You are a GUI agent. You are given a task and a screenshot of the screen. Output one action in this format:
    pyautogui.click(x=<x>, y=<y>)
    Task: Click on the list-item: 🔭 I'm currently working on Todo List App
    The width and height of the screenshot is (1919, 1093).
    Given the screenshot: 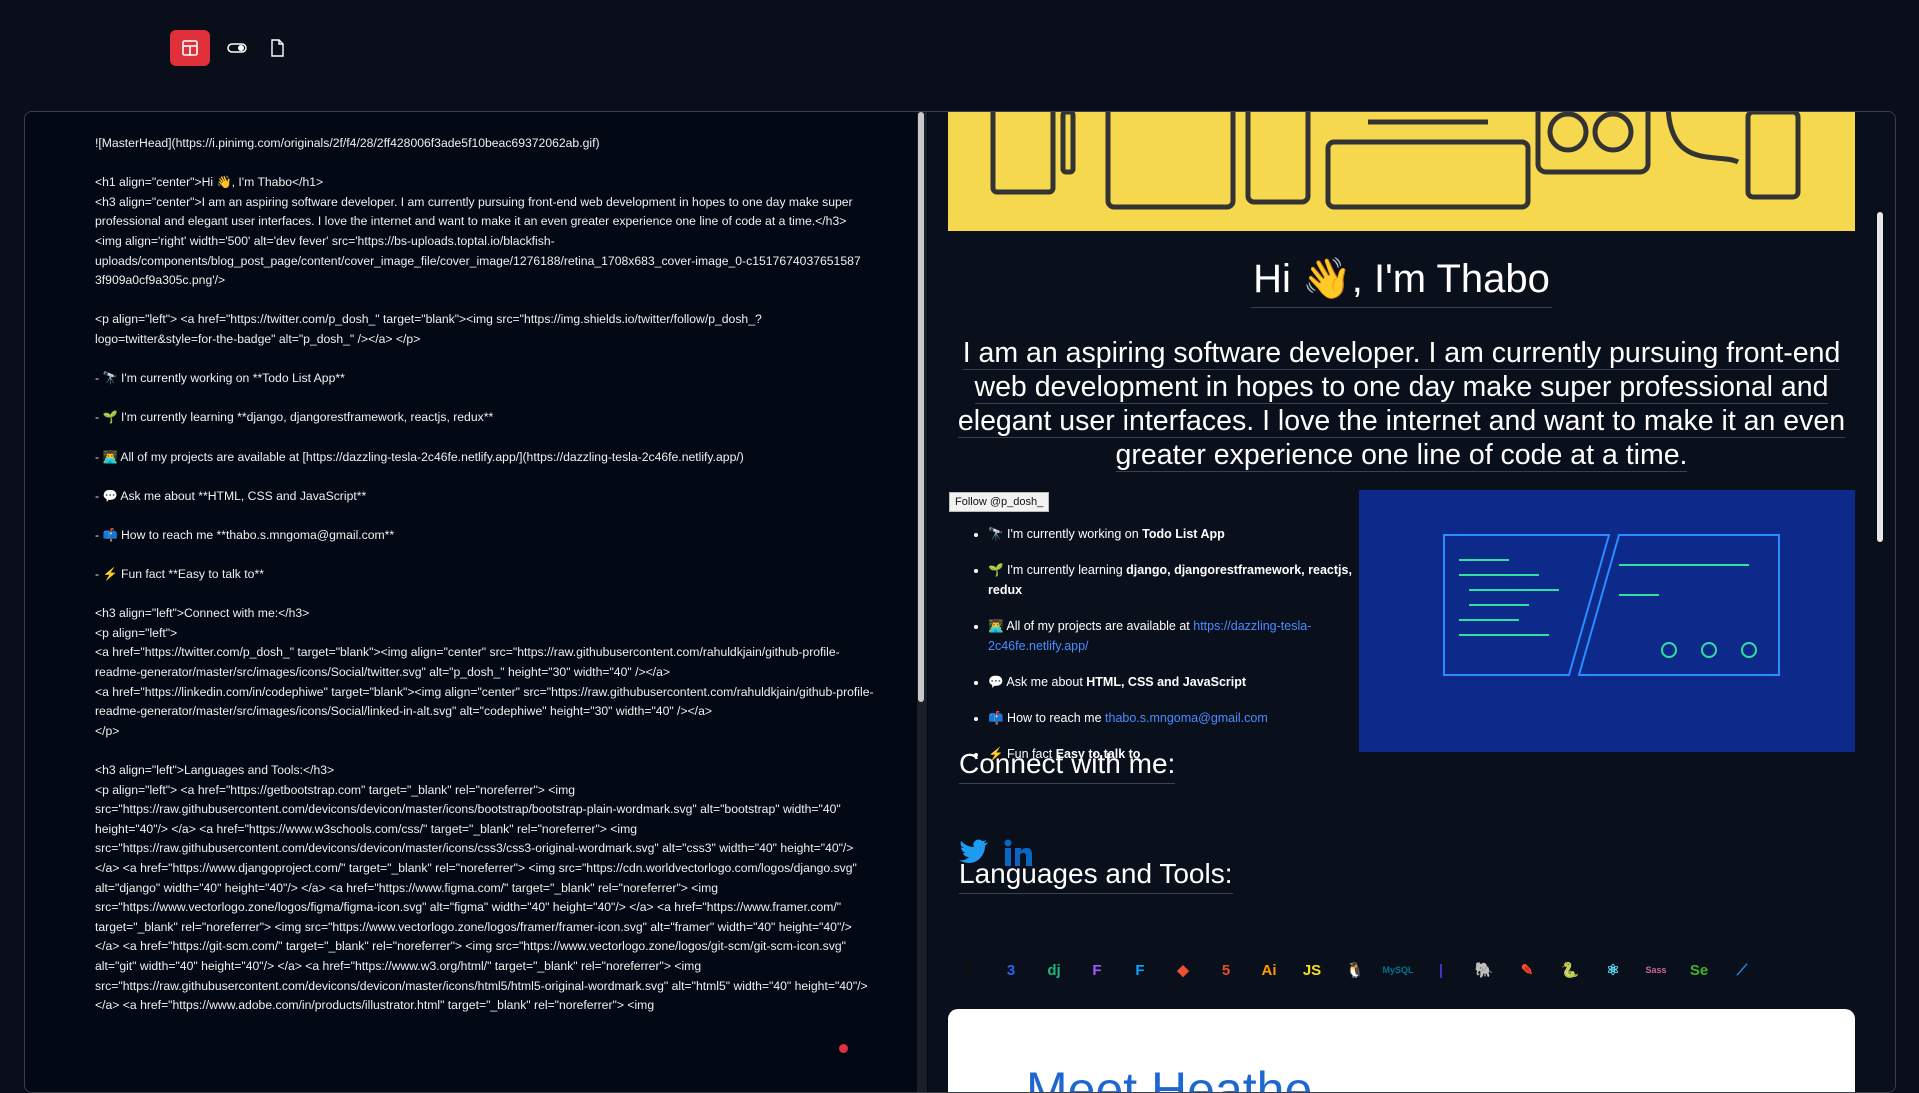 What is the action you would take?
    pyautogui.click(x=1178, y=534)
    